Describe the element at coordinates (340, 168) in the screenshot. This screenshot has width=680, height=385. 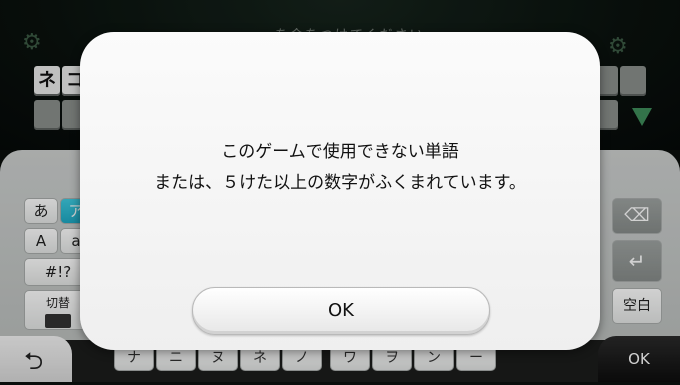
I see `dialog-message: このゲームで使用できない単語 または、５けた以上の数字がふくまれています。` at that location.